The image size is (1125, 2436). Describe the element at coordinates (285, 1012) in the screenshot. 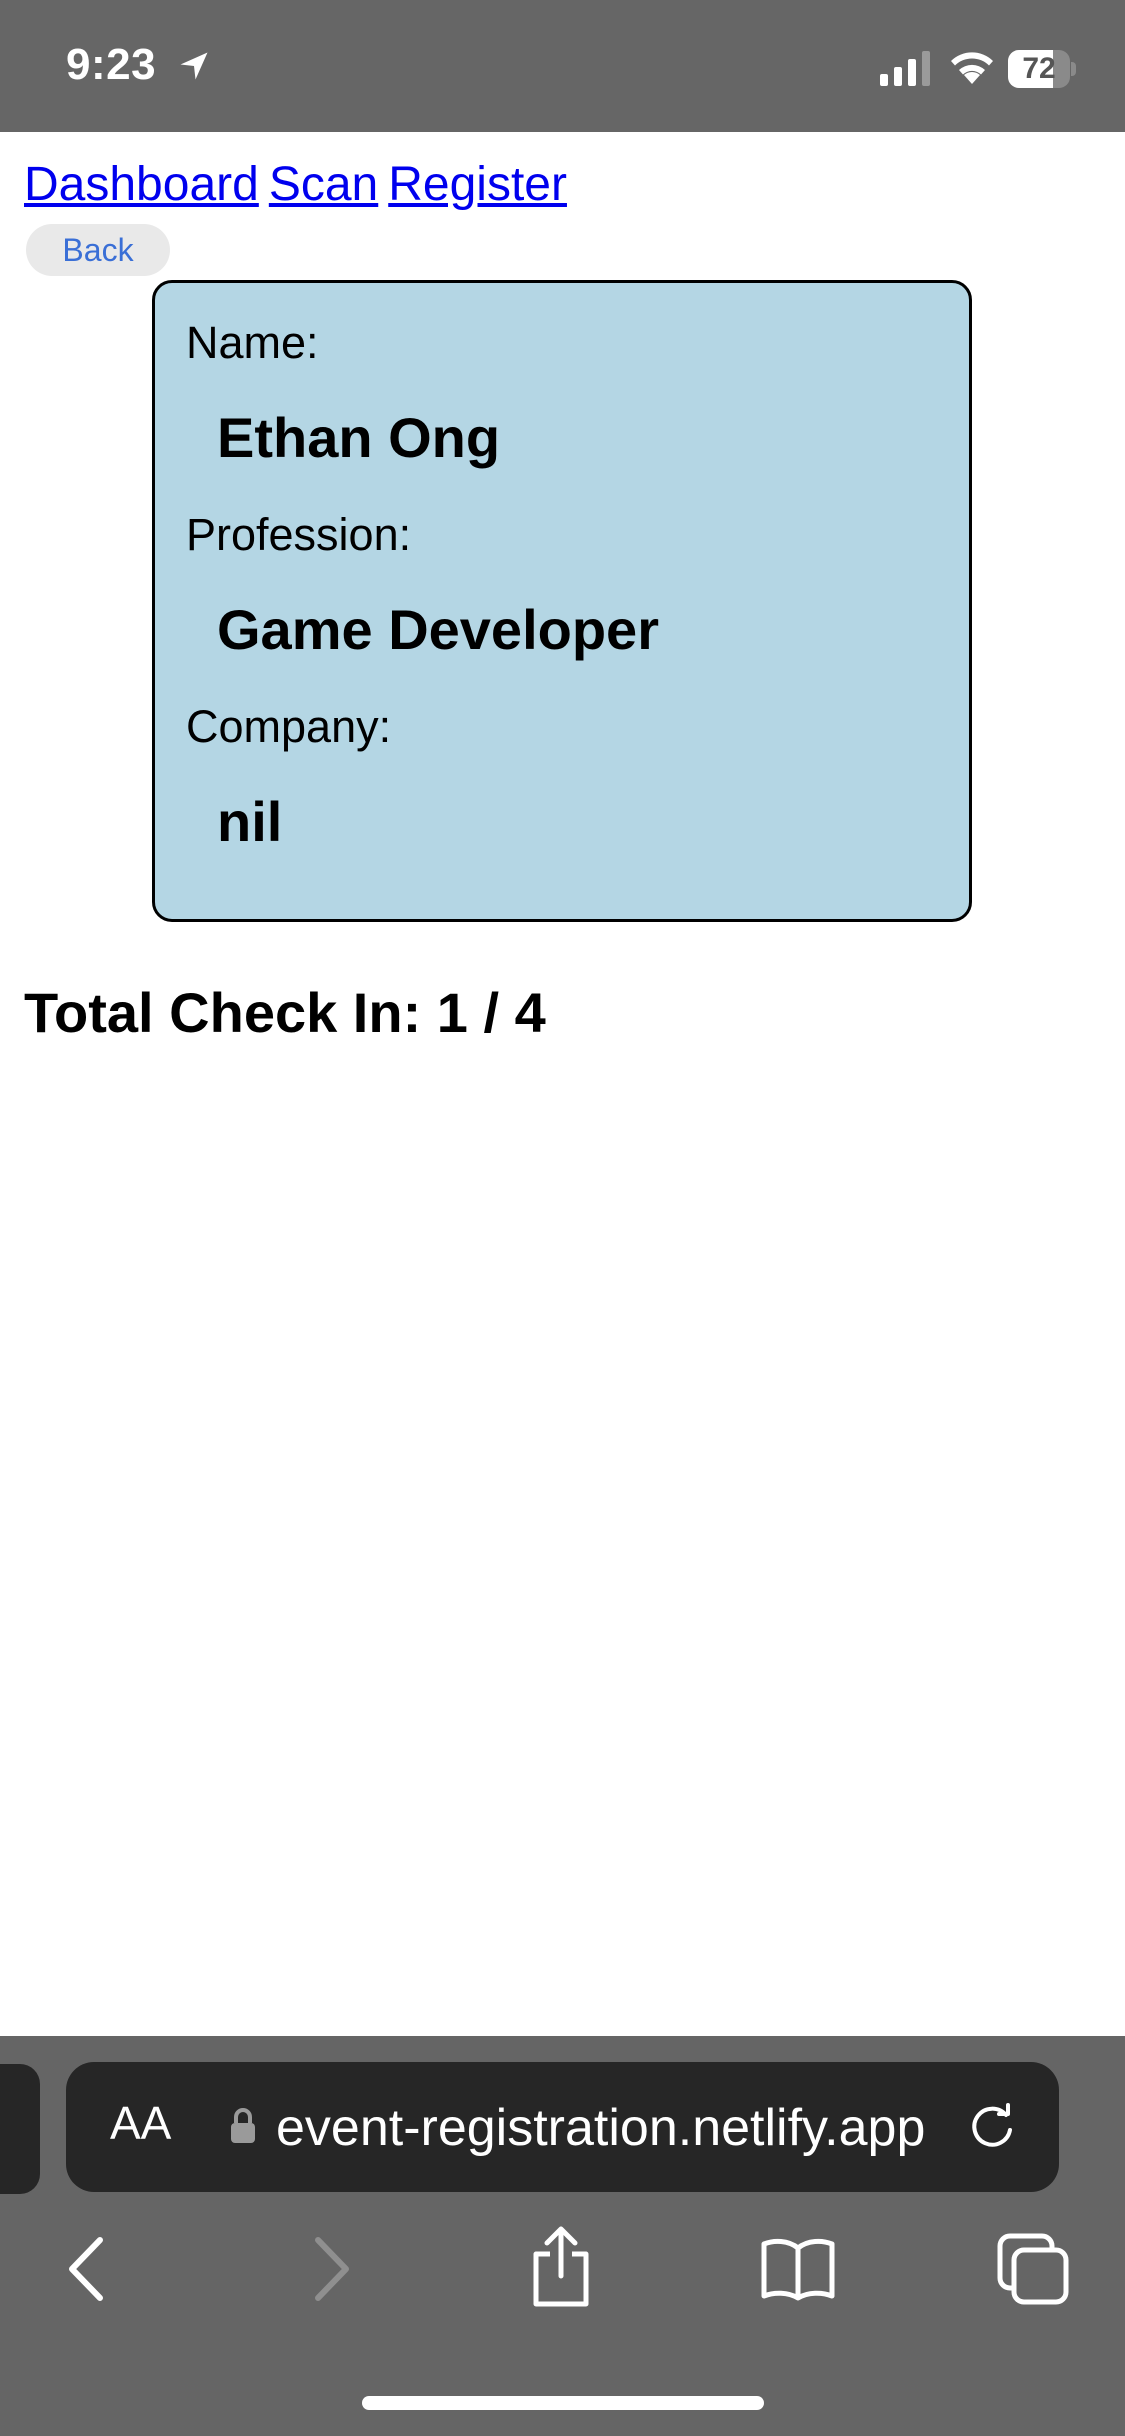

I see `total-check-in: Total Check In: 1 / 4` at that location.